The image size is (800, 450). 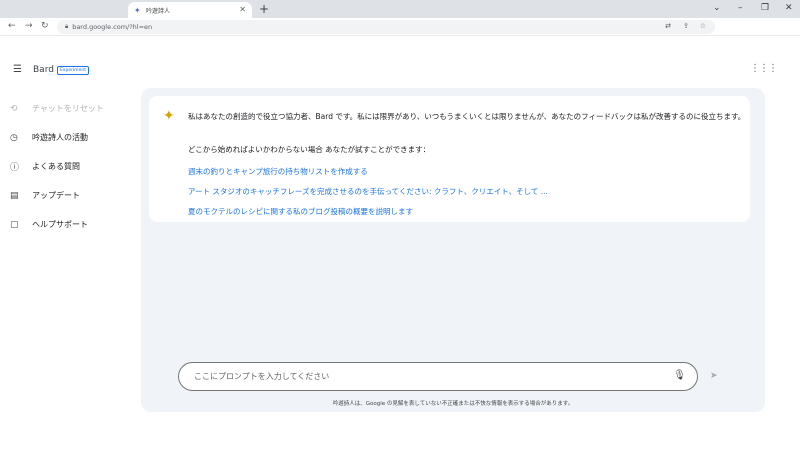 What do you see at coordinates (262, 376) in the screenshot?
I see `prompt-placeholder: ここにプロンプトを入力してください` at bounding box center [262, 376].